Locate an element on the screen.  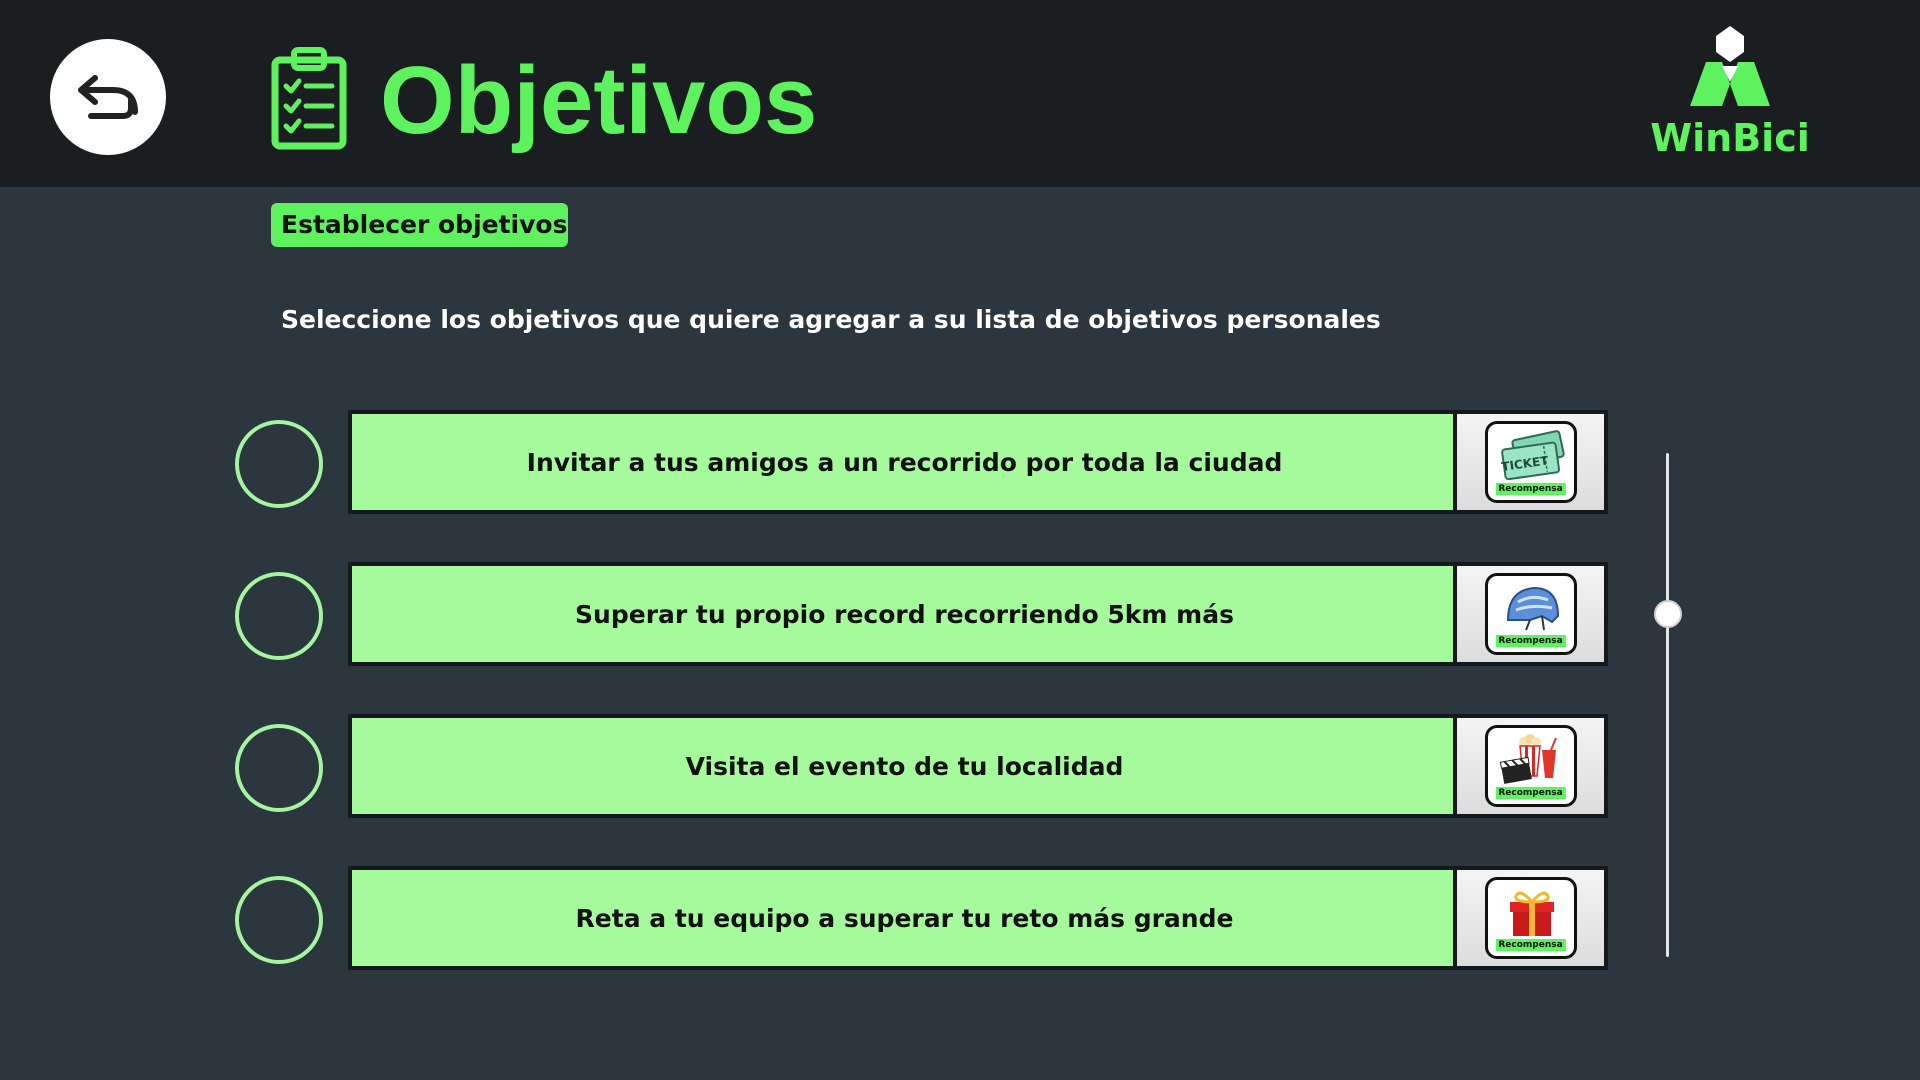
back-button is located at coordinates (108, 97).